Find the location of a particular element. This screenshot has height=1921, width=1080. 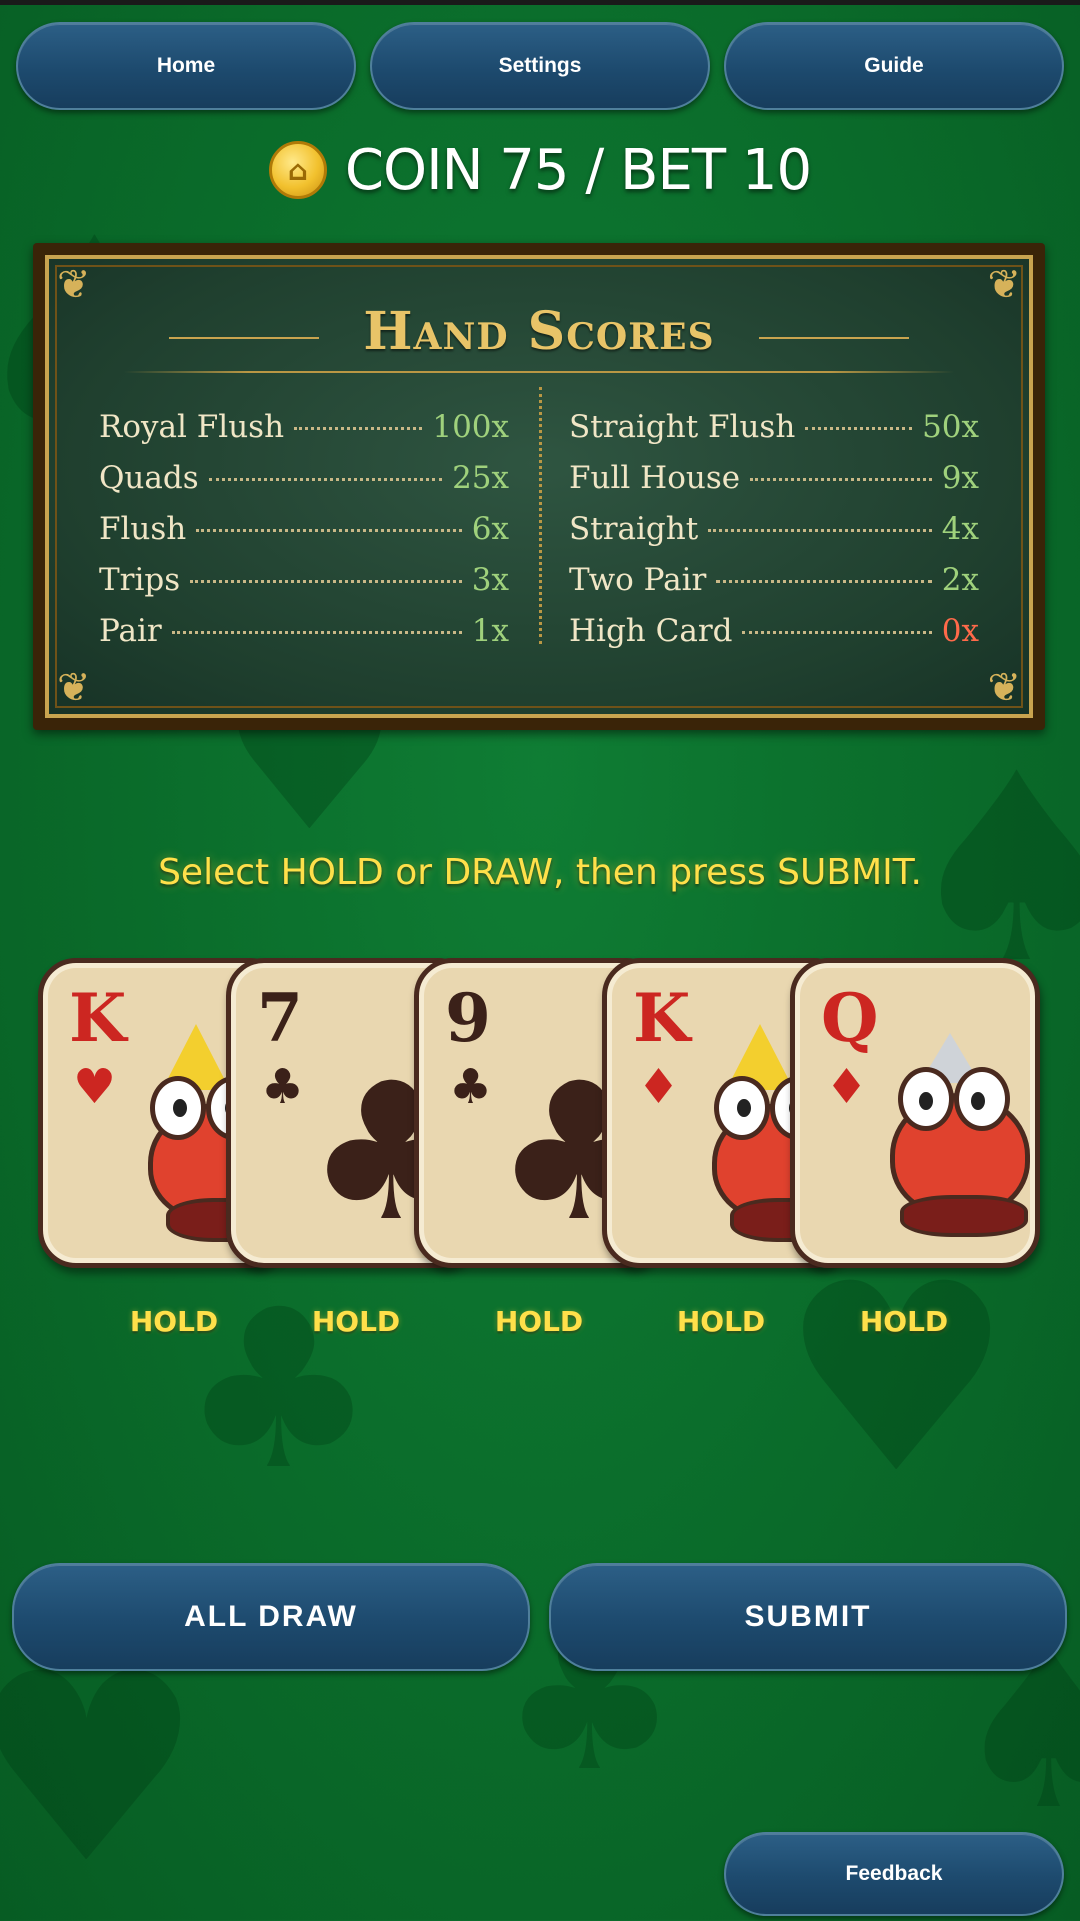

coin-icon: ⌂ is located at coordinates (297, 170).